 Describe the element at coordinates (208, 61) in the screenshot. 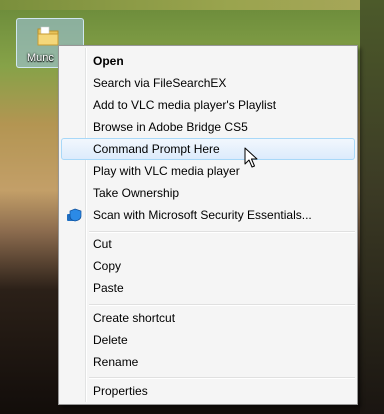

I see `menu-item-open: Open` at that location.